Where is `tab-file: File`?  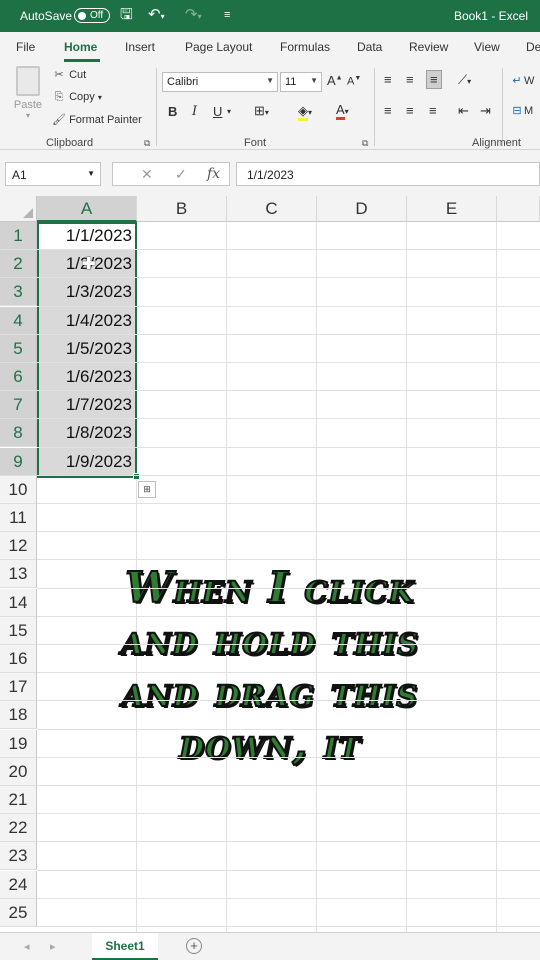 tab-file: File is located at coordinates (25, 47).